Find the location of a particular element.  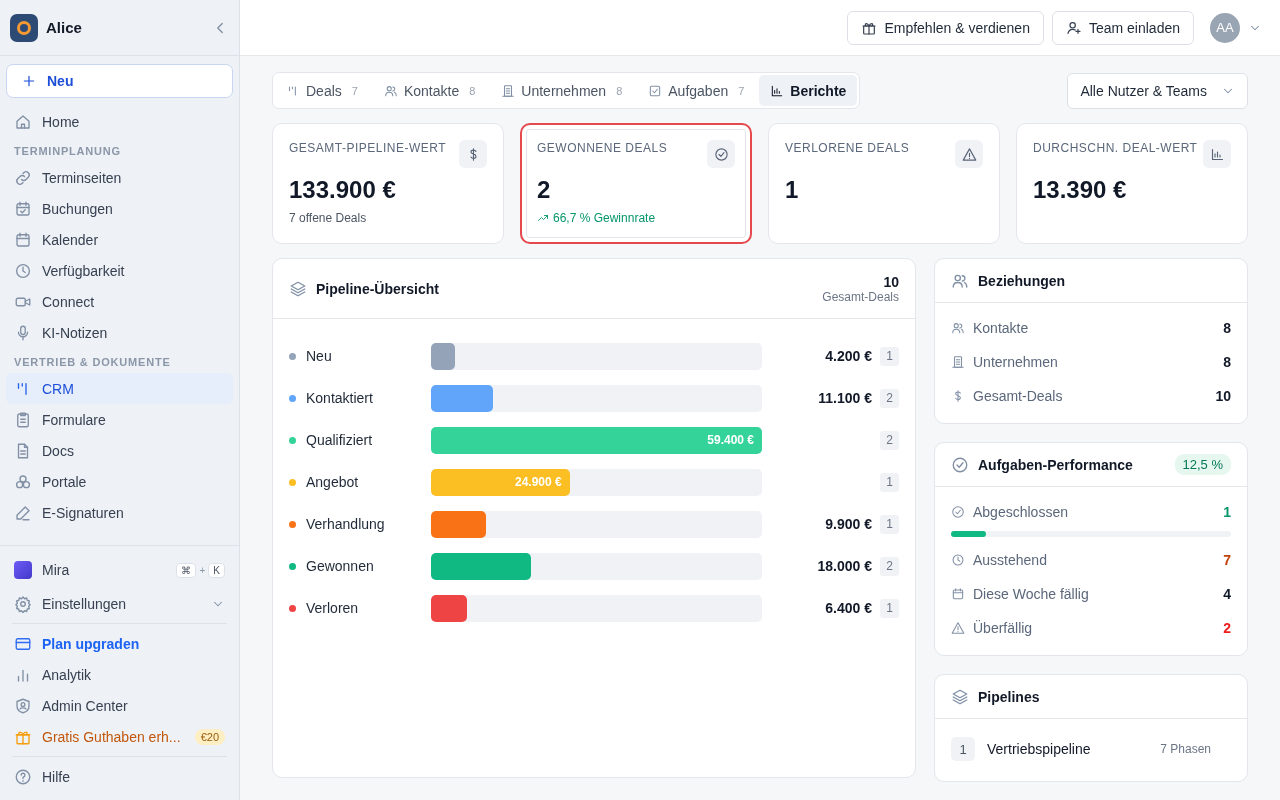

trend-up-icon is located at coordinates (543, 218).